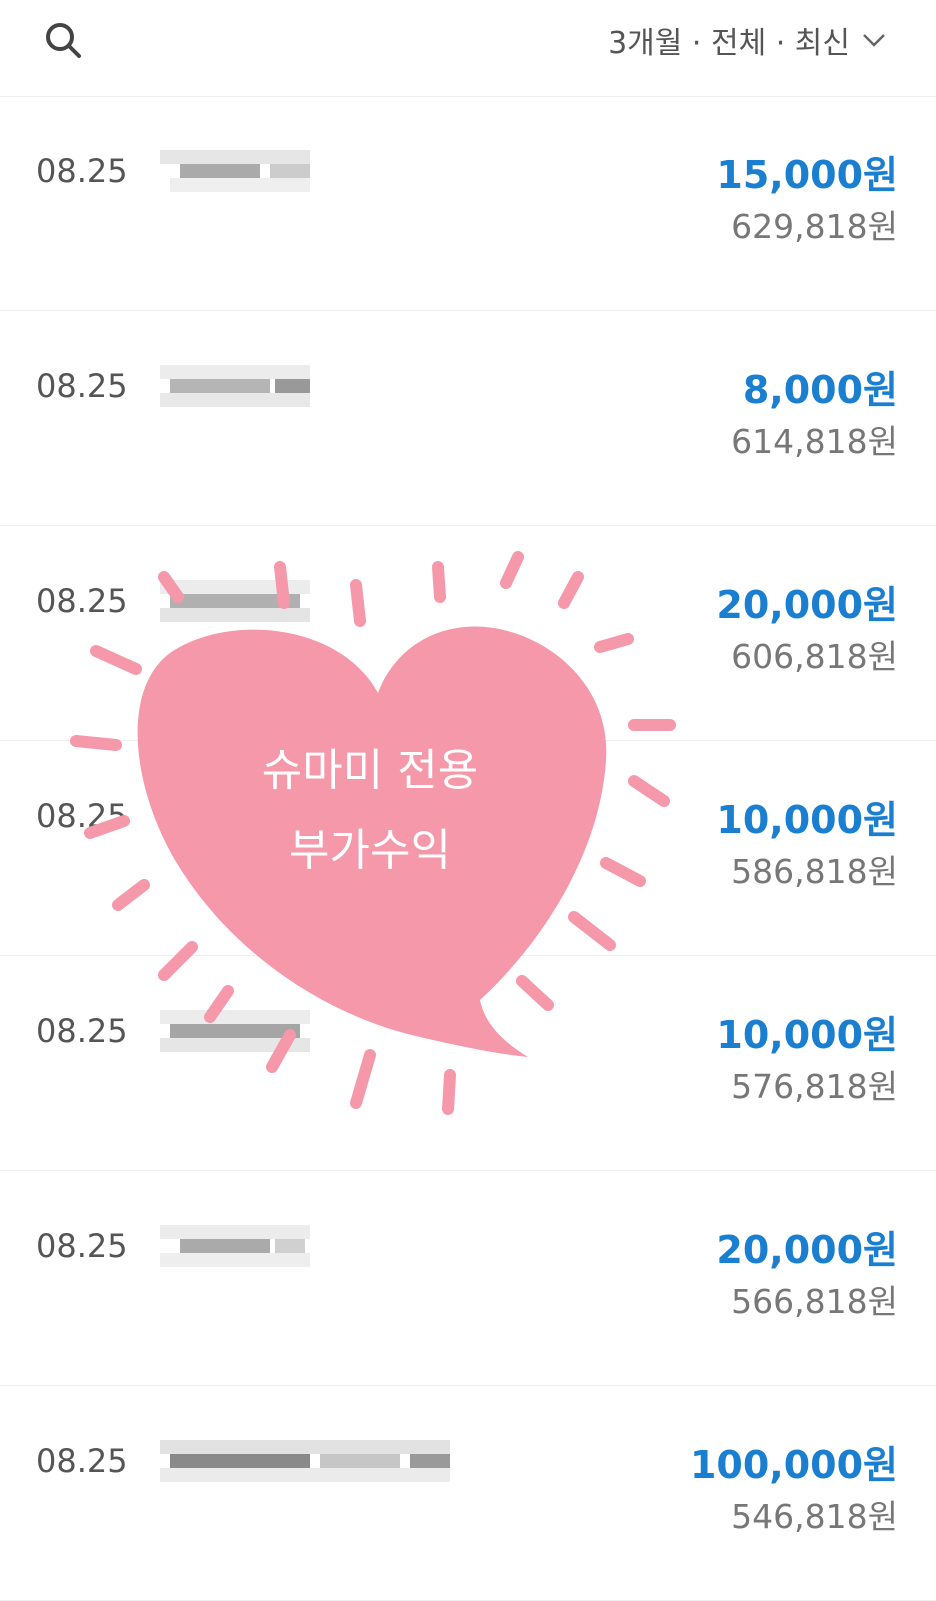  Describe the element at coordinates (820, 390) in the screenshot. I see `transaction-amount: 8,000원` at that location.